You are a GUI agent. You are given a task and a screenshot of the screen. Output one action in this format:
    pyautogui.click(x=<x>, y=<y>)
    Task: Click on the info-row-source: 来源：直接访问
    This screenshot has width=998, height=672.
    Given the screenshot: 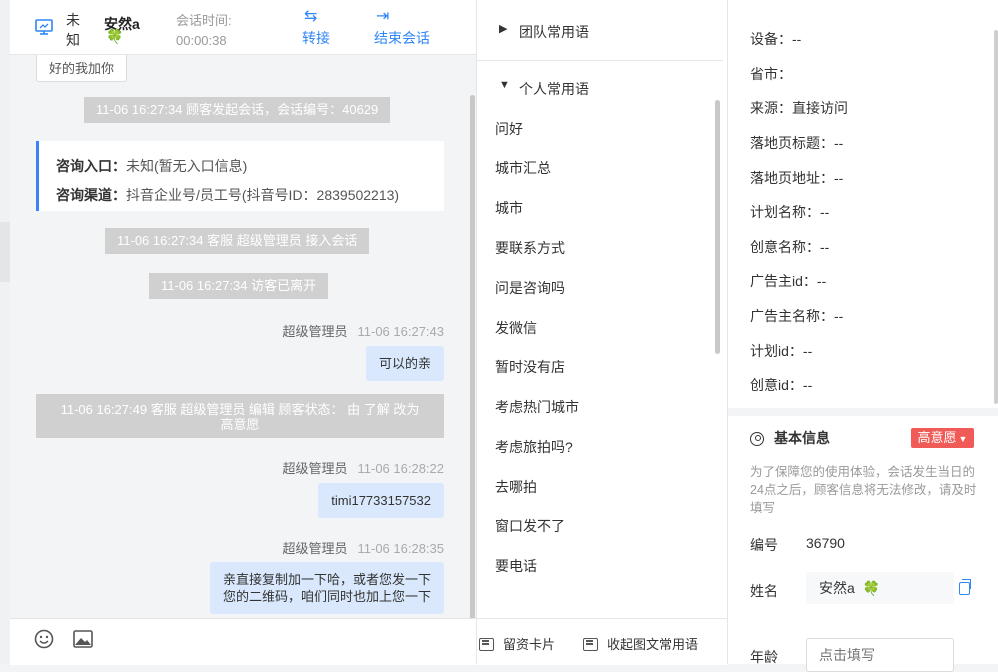 What is the action you would take?
    pyautogui.click(x=799, y=108)
    